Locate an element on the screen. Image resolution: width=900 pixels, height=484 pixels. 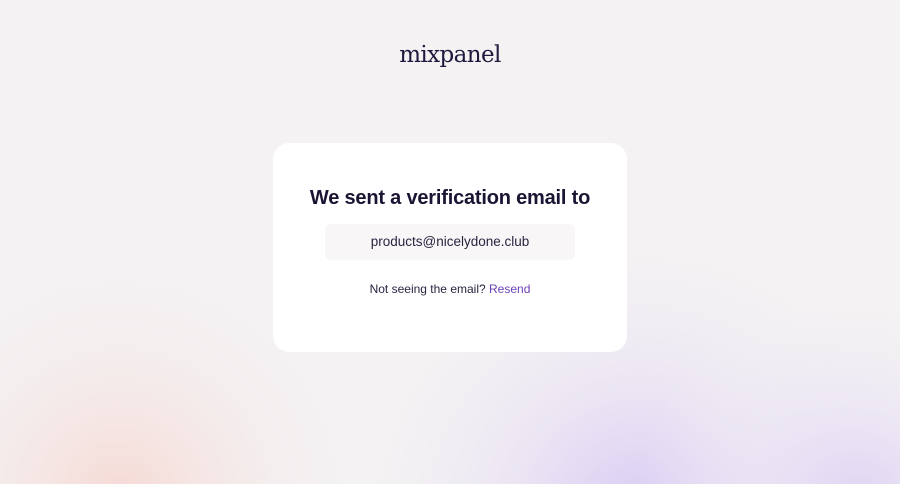
resend-link: Resend is located at coordinates (509, 289).